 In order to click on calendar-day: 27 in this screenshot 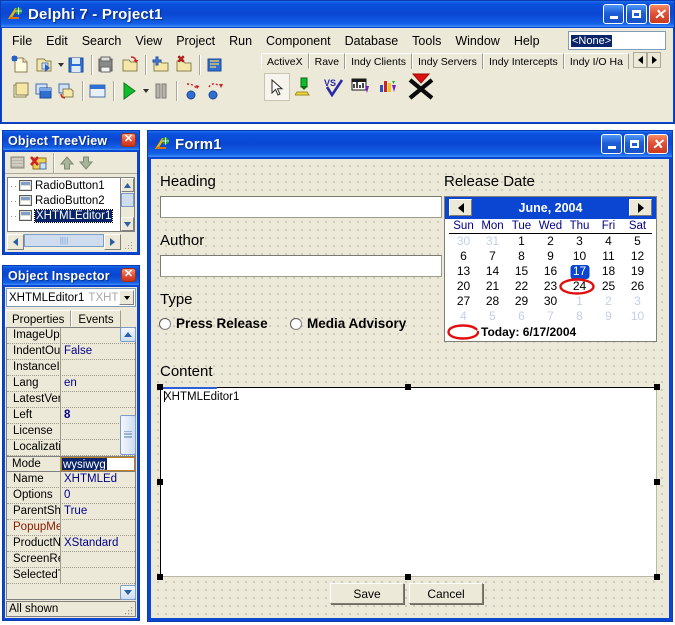, I will do `click(463, 301)`.